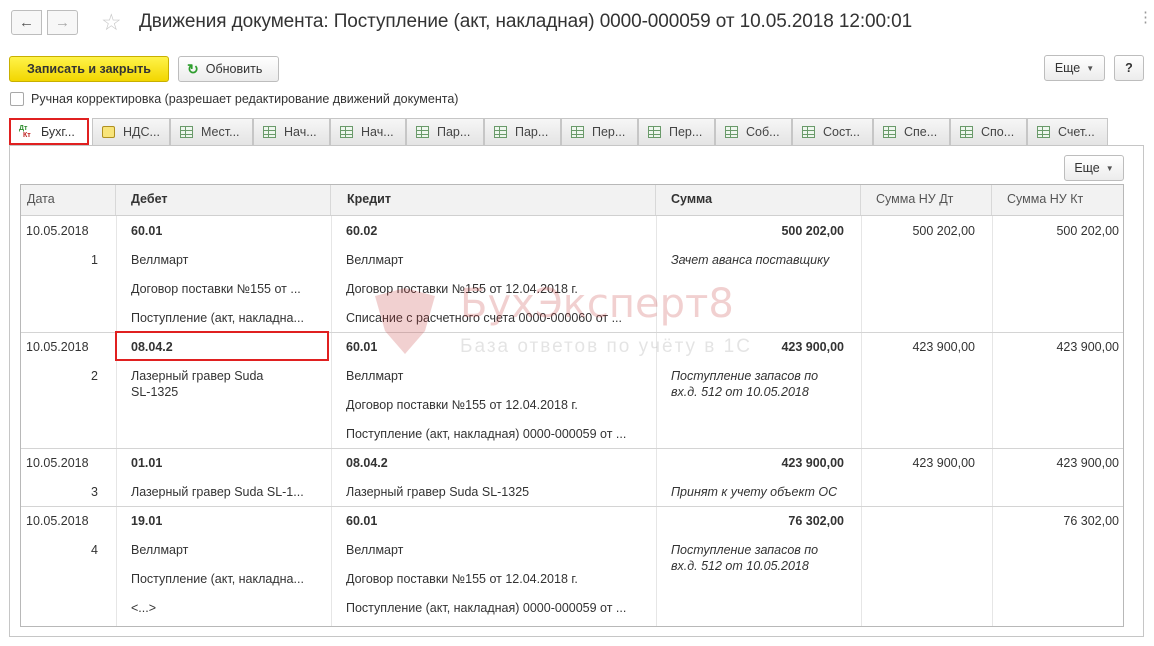 This screenshot has width=1154, height=646. What do you see at coordinates (1091, 521) in the screenshot?
I see `record-nu-kt: 76 302,00` at bounding box center [1091, 521].